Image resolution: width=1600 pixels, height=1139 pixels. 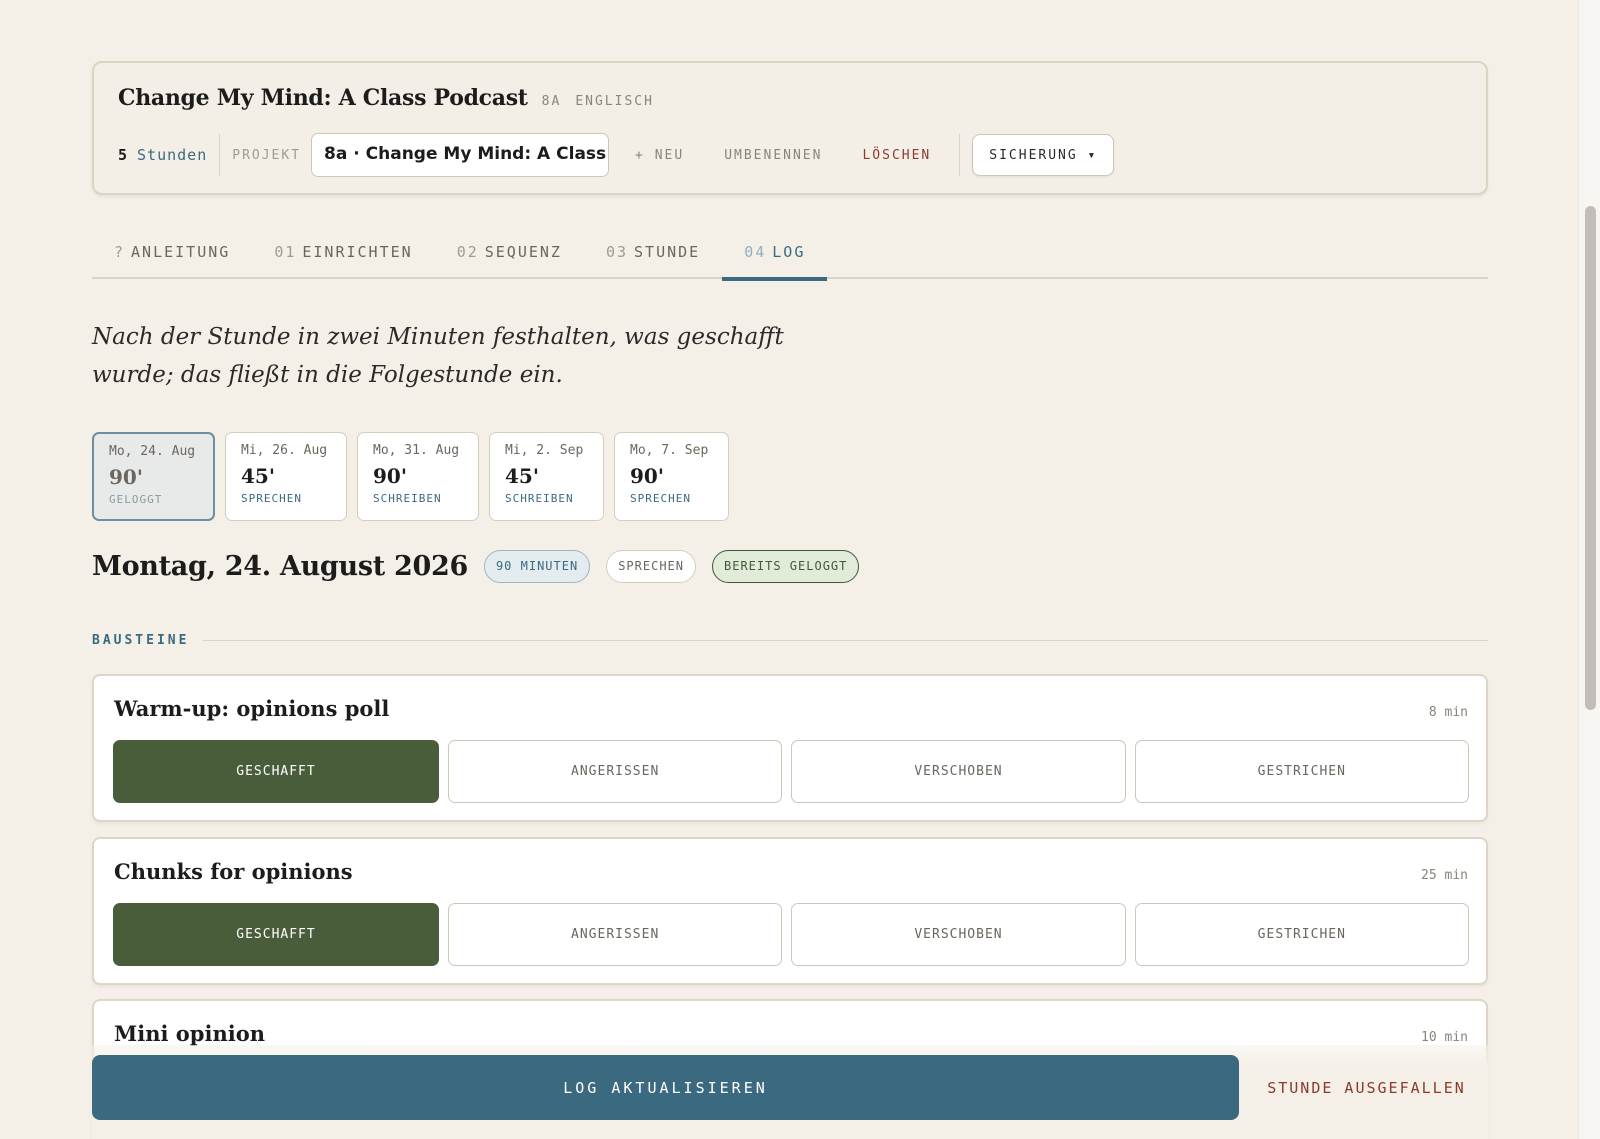 I want to click on day-card: Mi, 26. Aug 45' SPRECHEN, so click(x=286, y=476).